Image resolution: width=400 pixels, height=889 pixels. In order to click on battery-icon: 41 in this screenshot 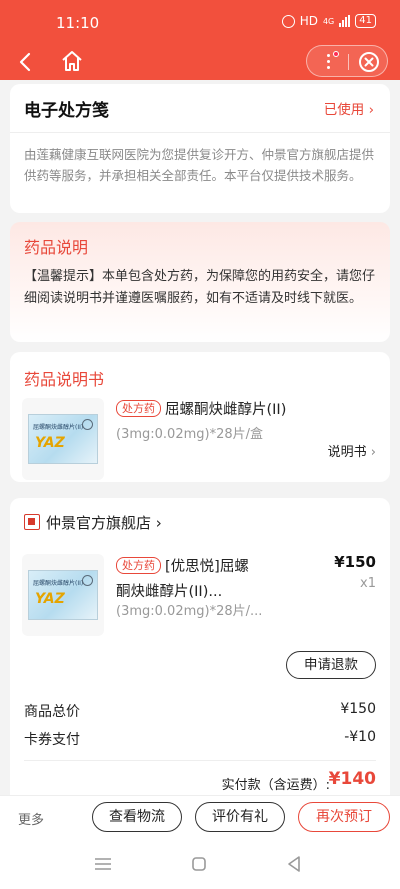, I will do `click(365, 21)`.